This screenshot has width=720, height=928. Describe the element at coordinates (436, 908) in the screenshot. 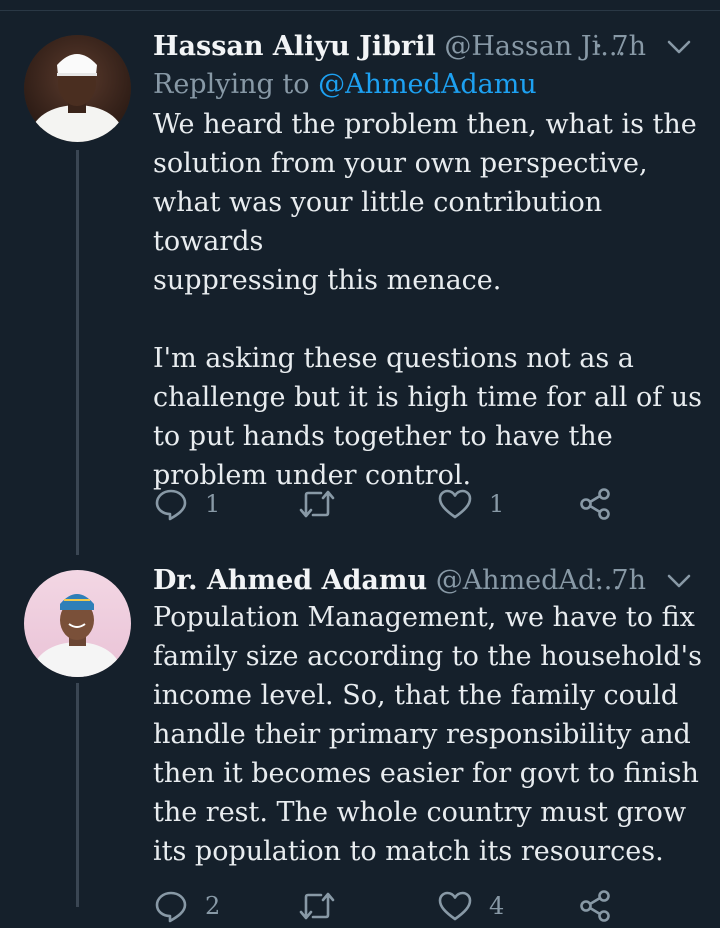

I see `tweet-actions: 2 4` at that location.